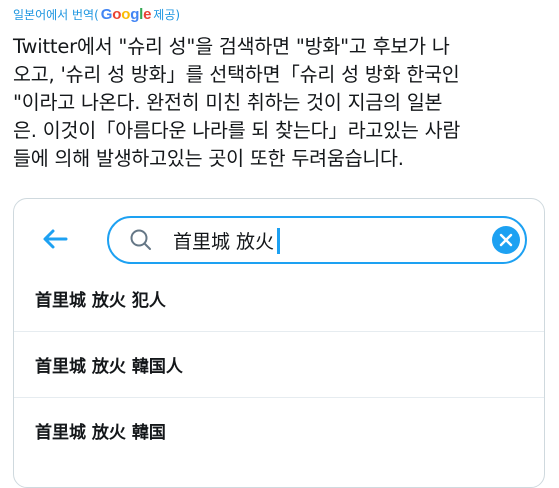  I want to click on google-letter: e, so click(147, 14).